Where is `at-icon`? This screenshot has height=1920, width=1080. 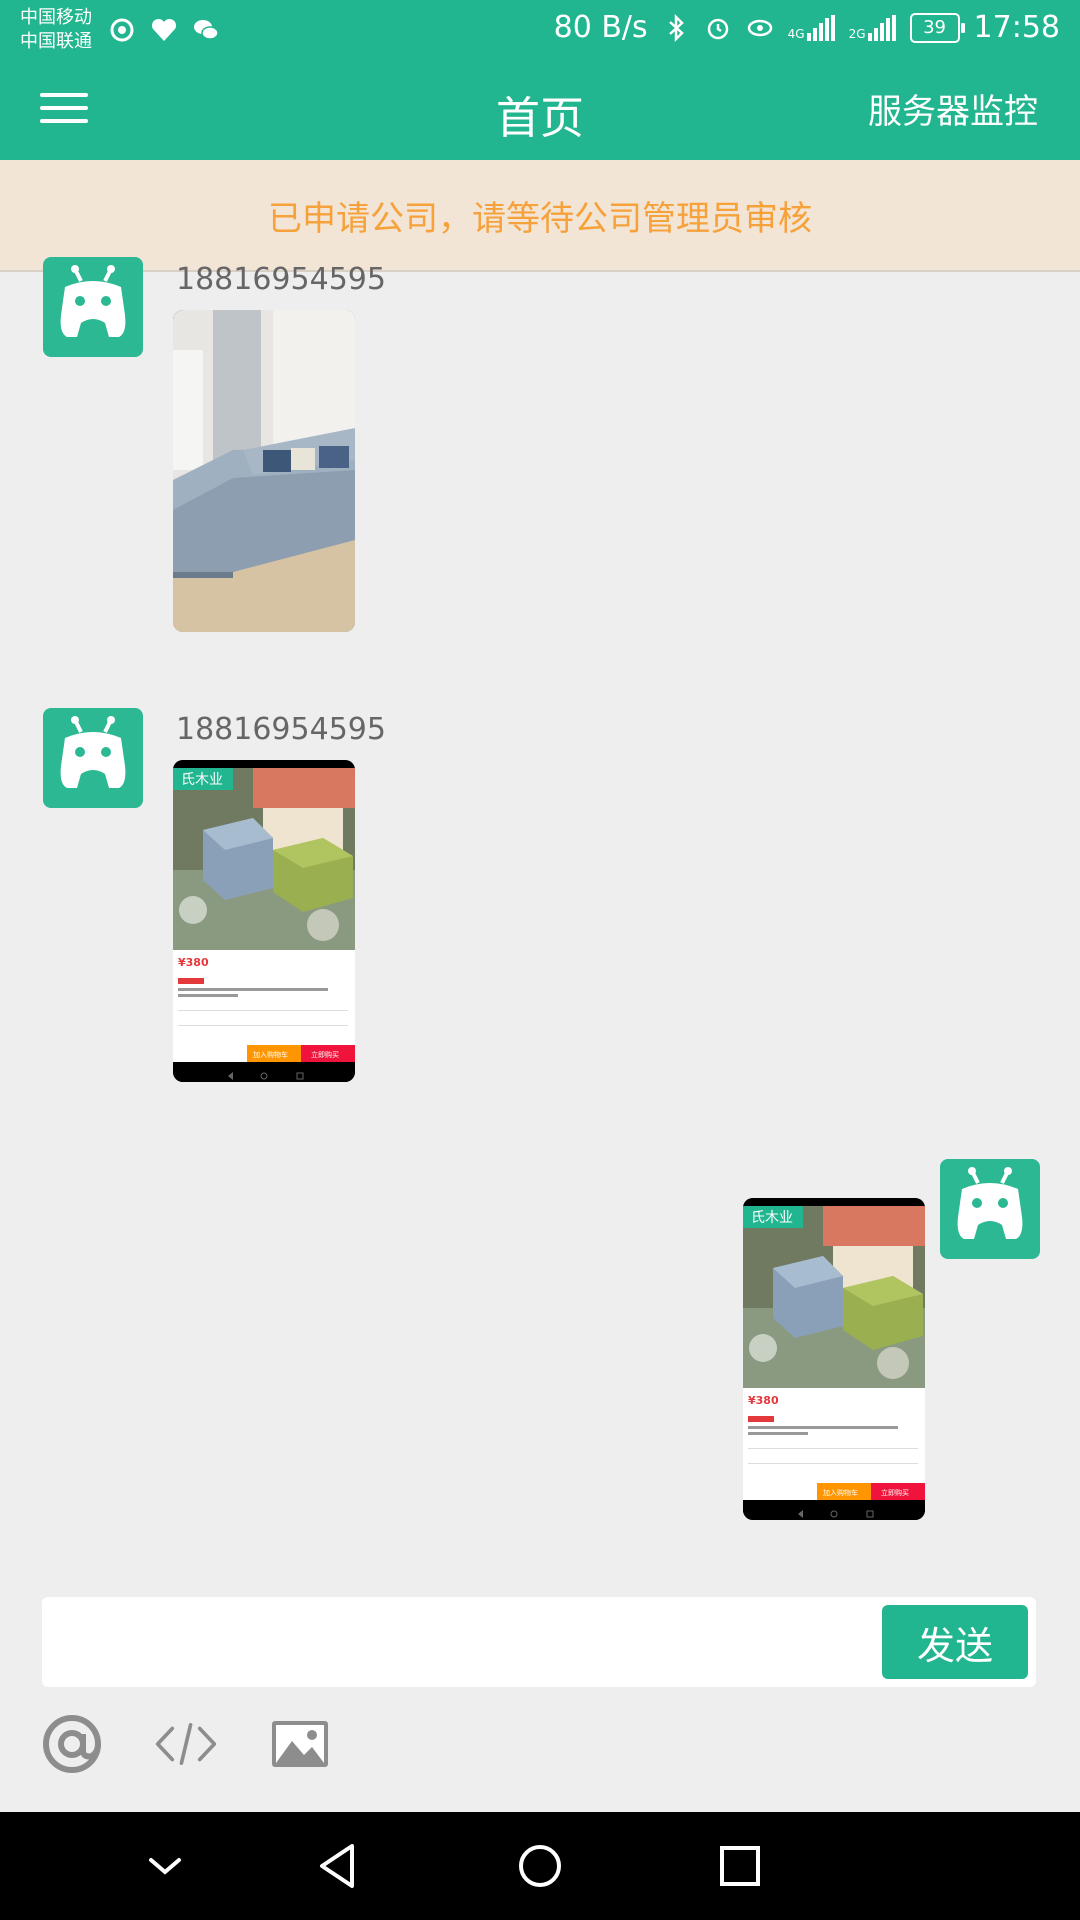 at-icon is located at coordinates (72, 1744).